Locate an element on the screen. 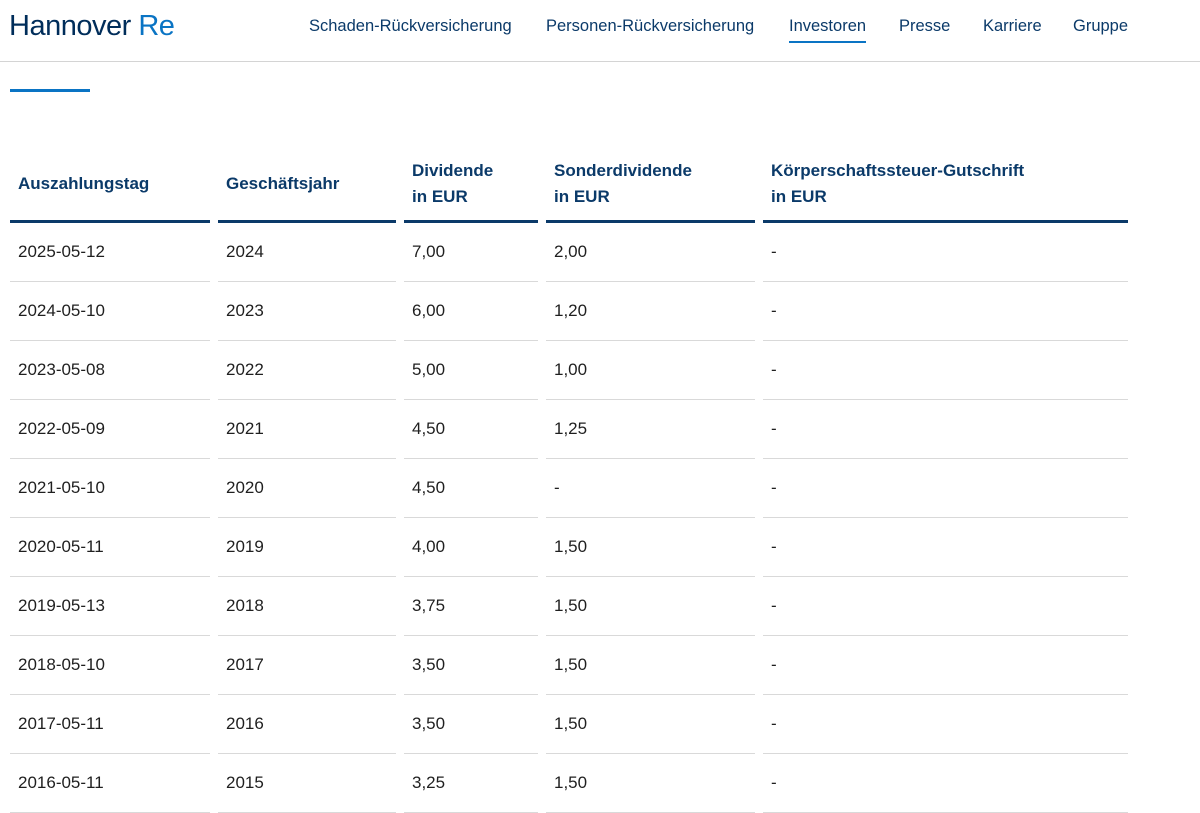  nav-item-karriere: Karriere is located at coordinates (1012, 26).